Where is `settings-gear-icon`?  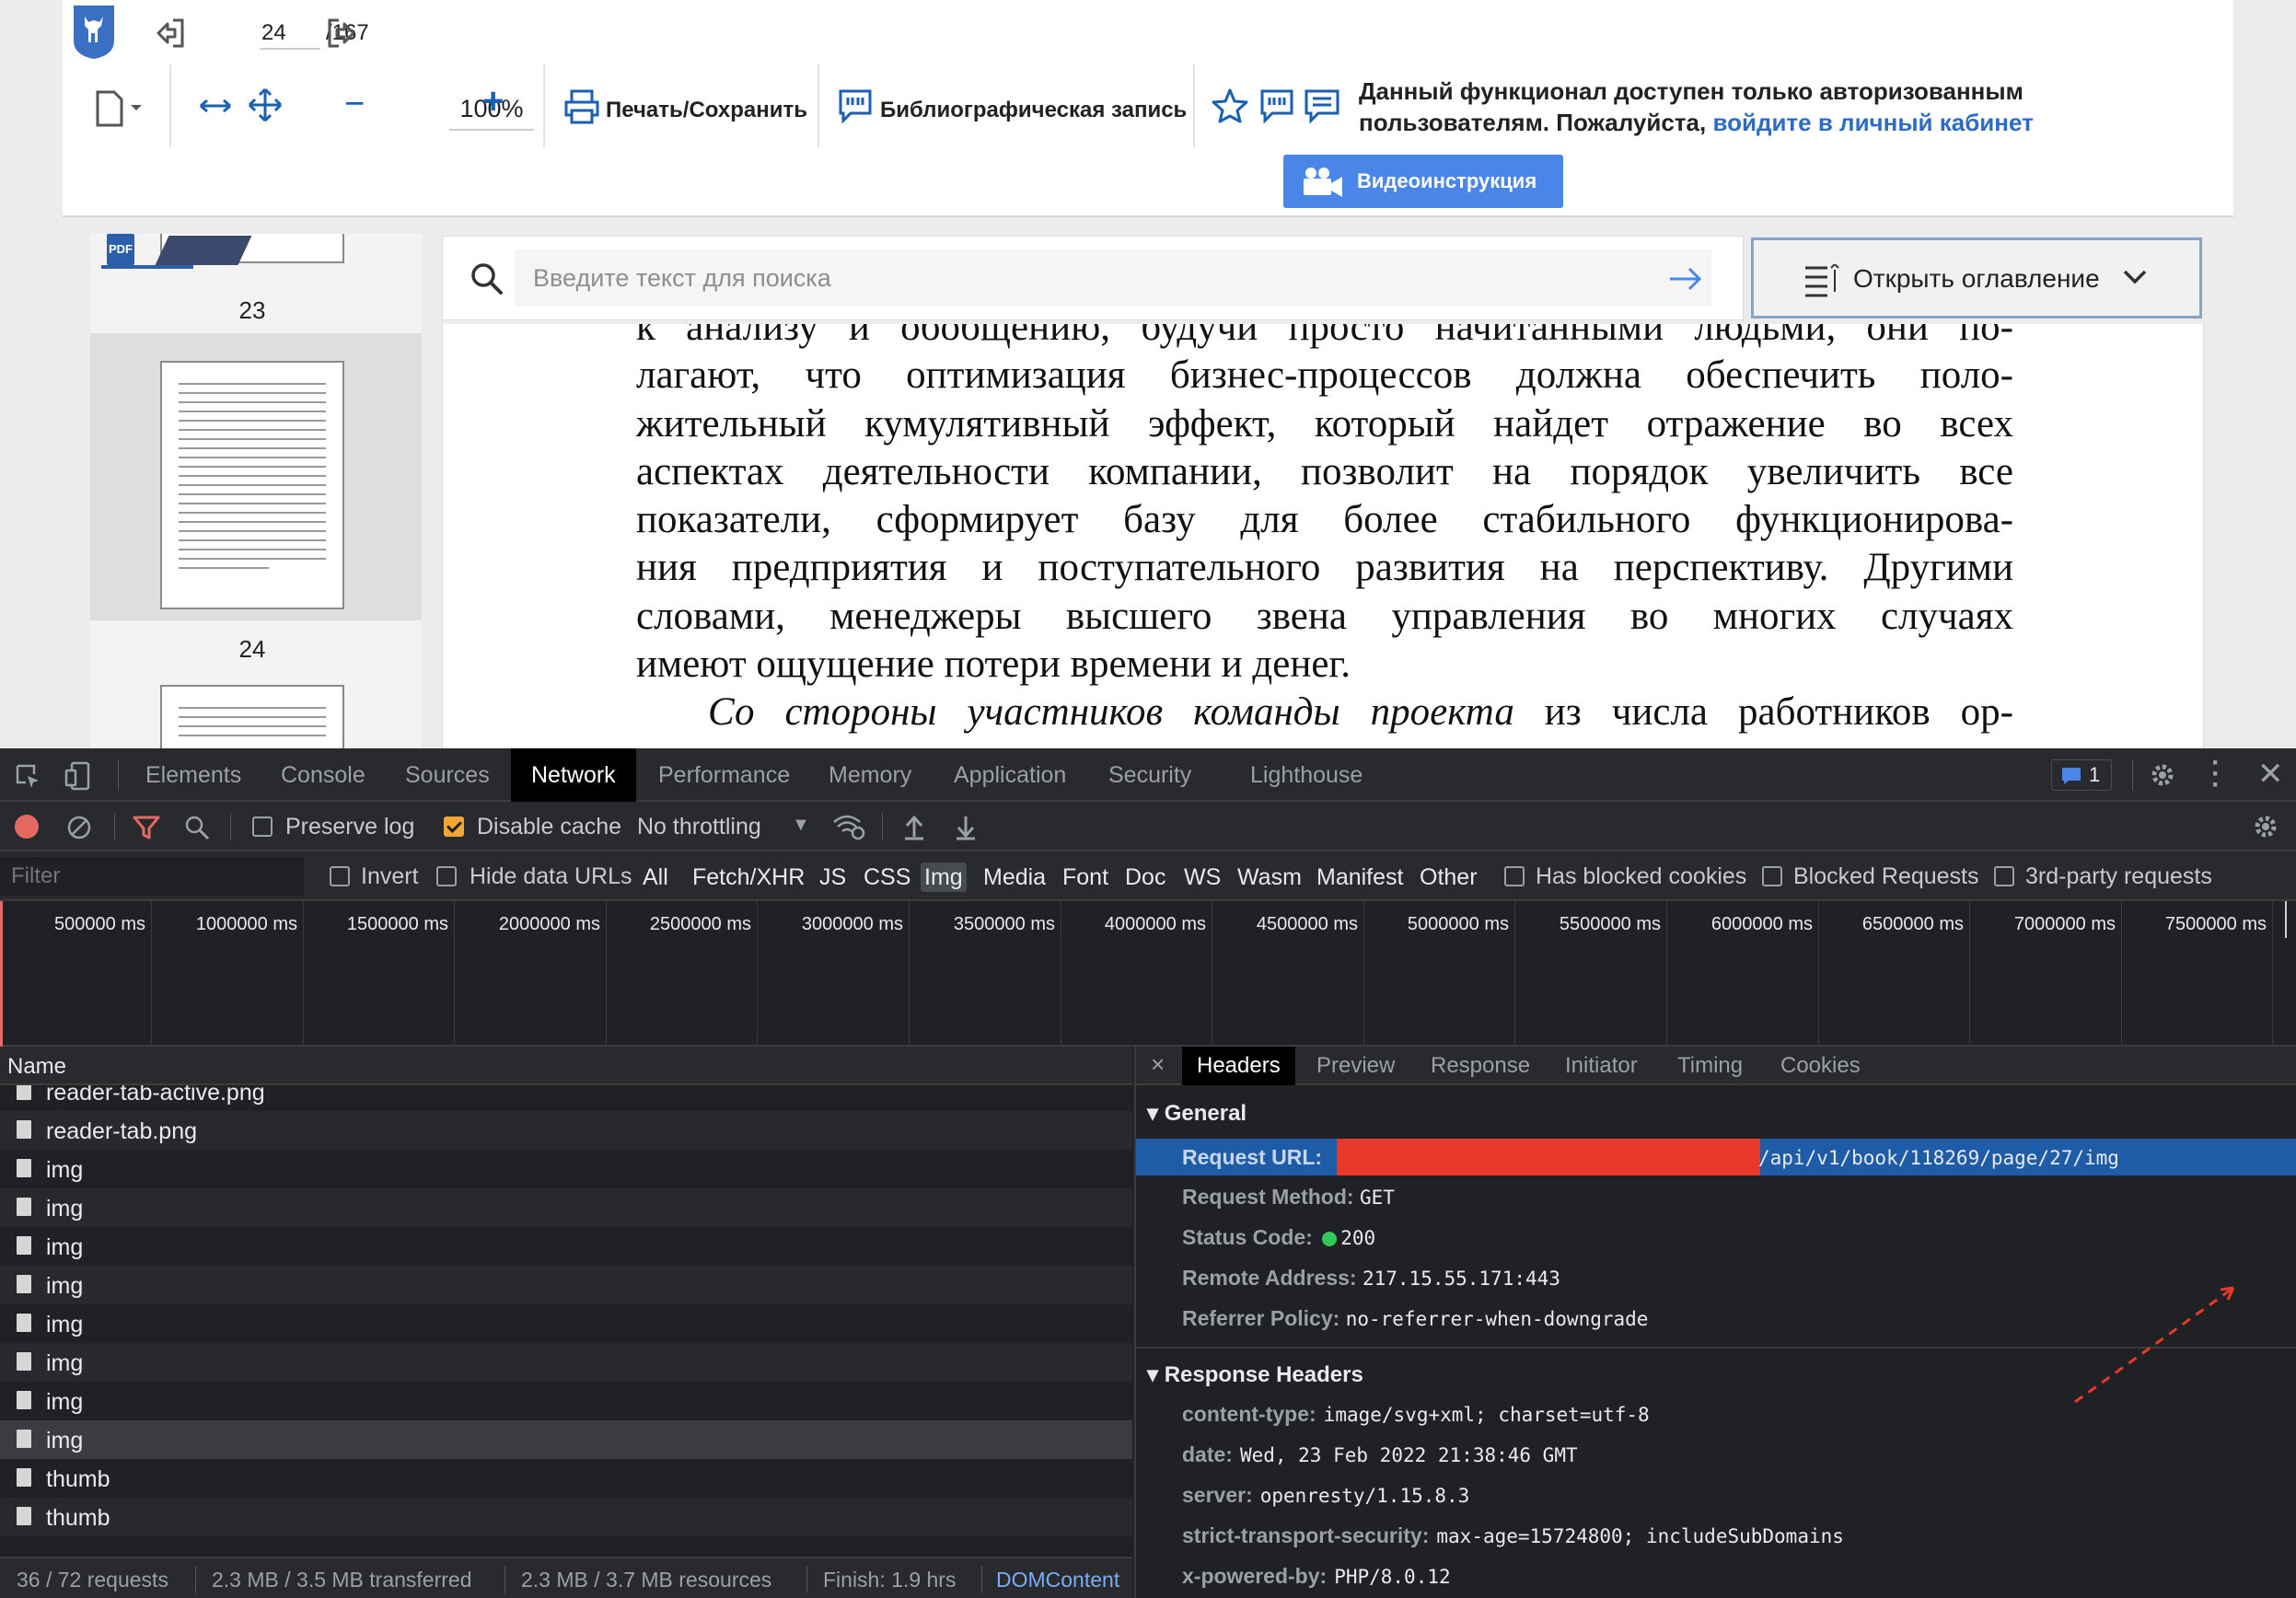
settings-gear-icon is located at coordinates (2162, 775).